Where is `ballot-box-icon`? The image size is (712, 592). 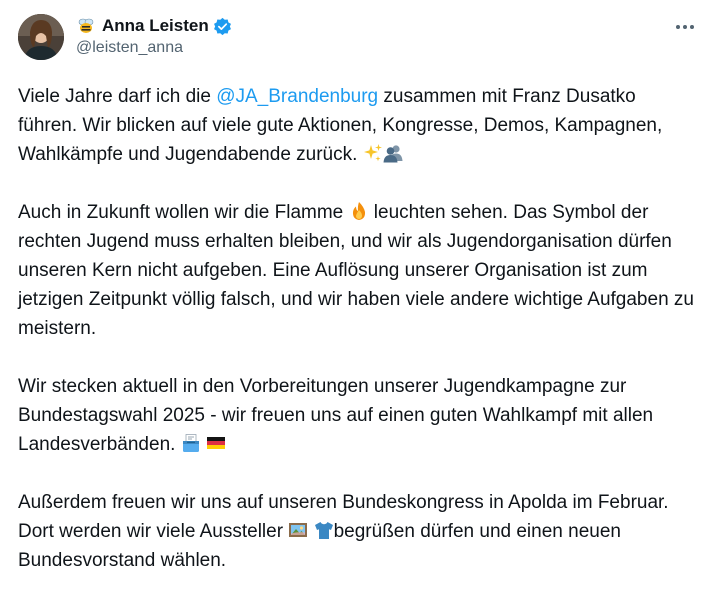
ballot-box-icon is located at coordinates (191, 443).